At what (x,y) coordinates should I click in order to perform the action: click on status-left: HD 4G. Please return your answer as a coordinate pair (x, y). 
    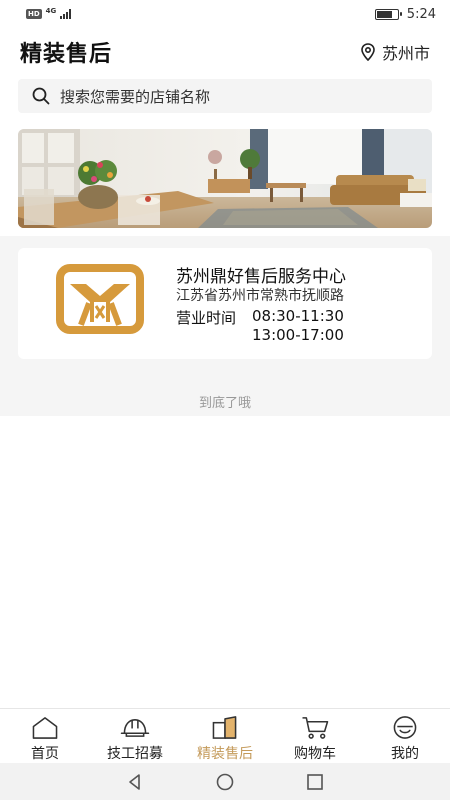
    Looking at the image, I should click on (49, 13).